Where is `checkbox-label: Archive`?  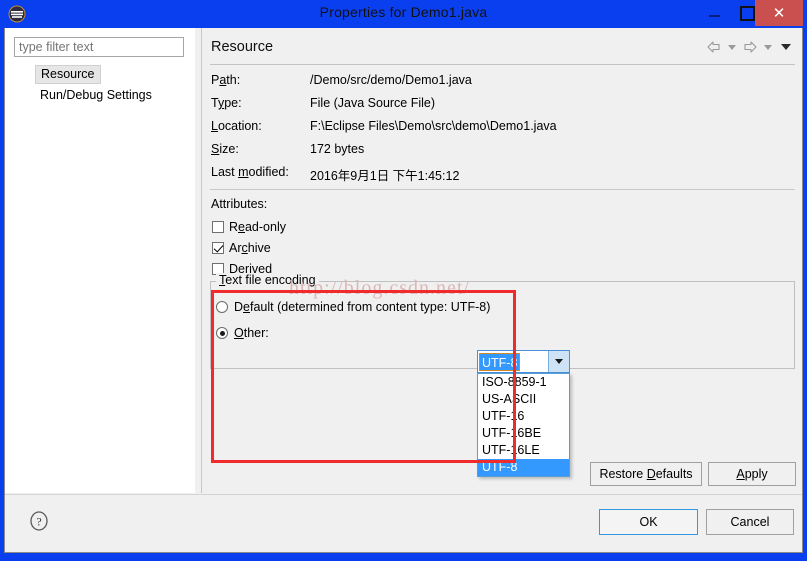 checkbox-label: Archive is located at coordinates (250, 248).